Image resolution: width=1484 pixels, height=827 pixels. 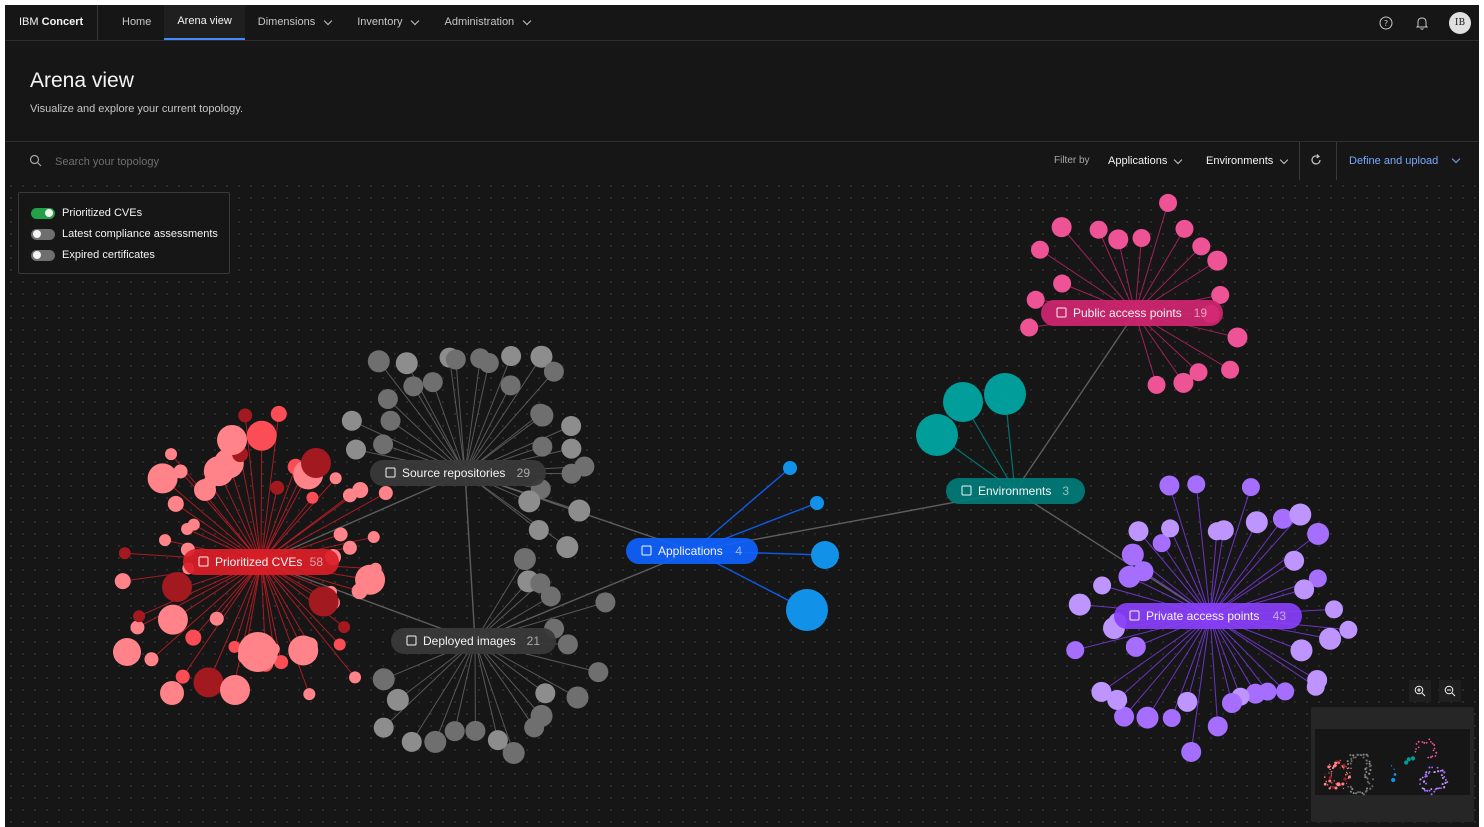 What do you see at coordinates (1132, 313) in the screenshot?
I see `hub-public: Public access points 19` at bounding box center [1132, 313].